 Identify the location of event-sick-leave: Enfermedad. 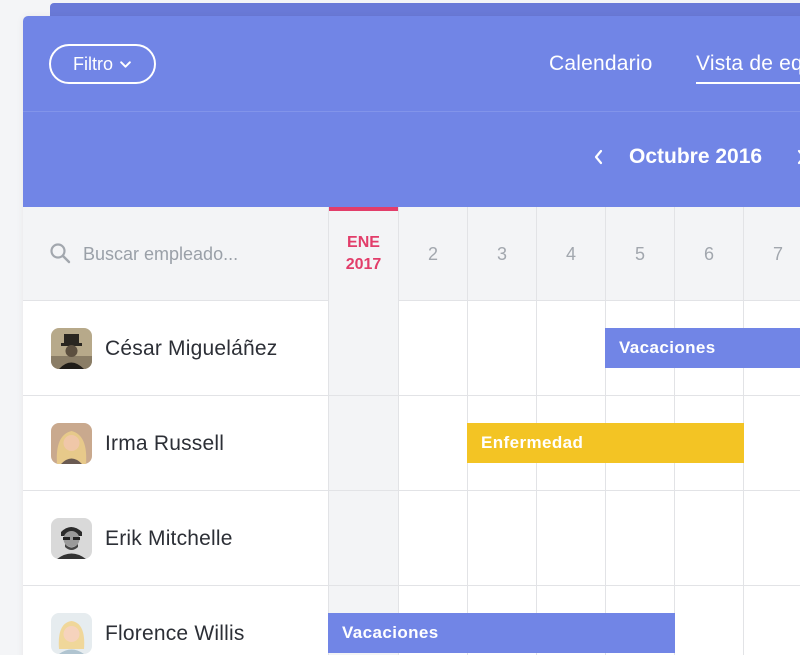
(605, 443).